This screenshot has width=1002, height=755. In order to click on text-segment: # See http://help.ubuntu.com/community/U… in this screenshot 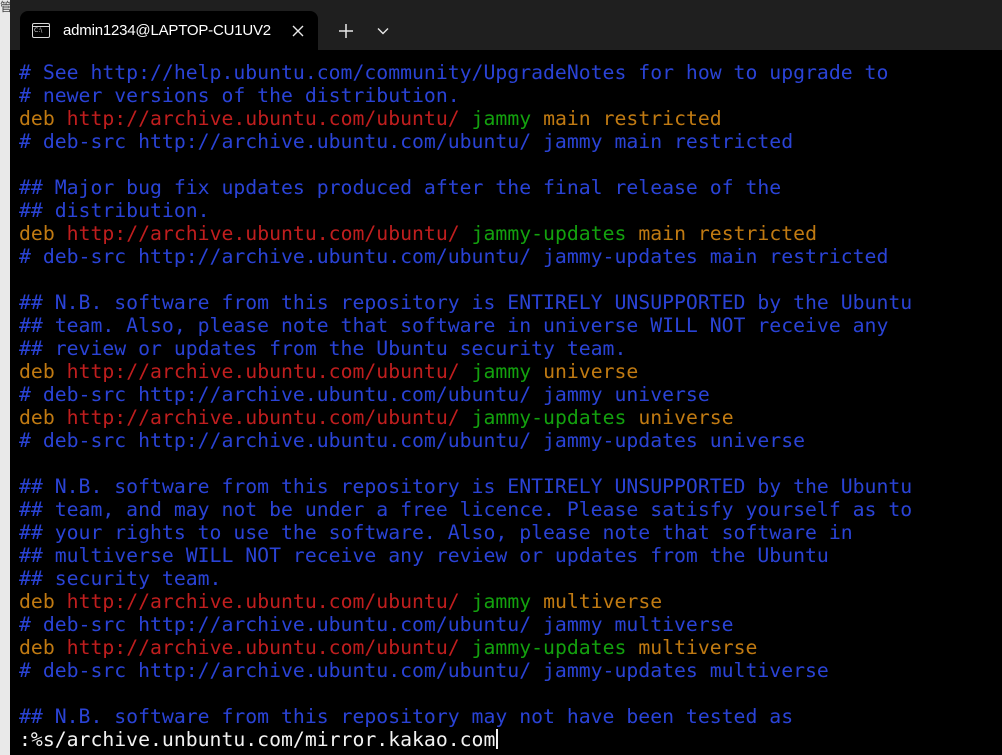, I will do `click(454, 72)`.